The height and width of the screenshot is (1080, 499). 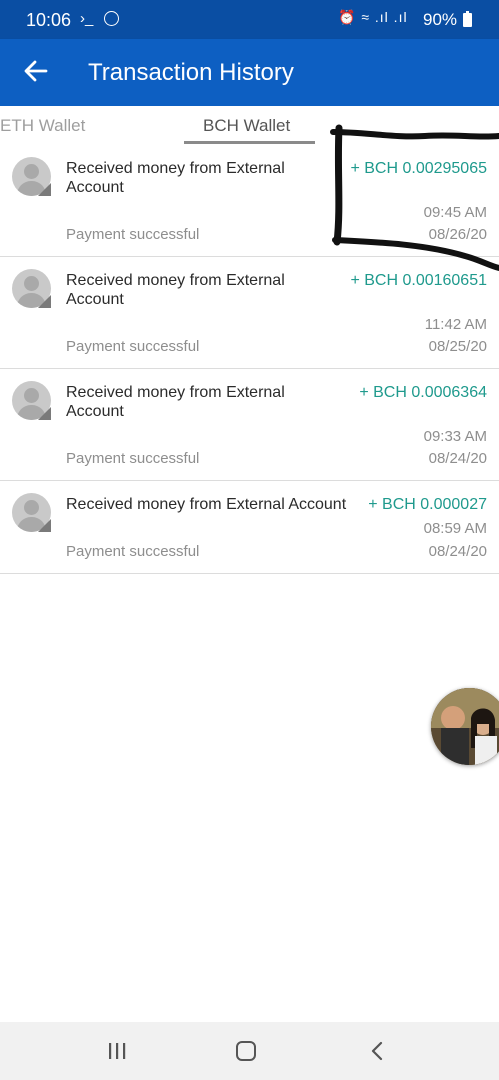 I want to click on chat-head-avatar, so click(x=465, y=726).